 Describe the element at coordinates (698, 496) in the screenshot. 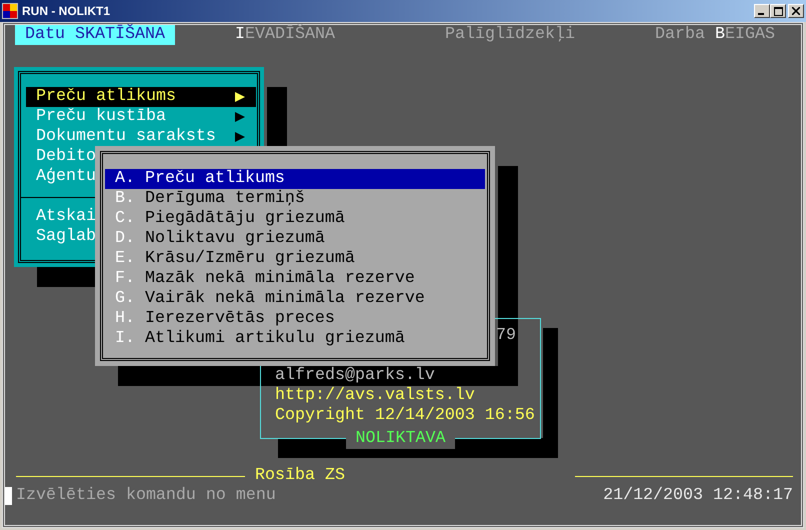

I see `status-datetime: 21/12/2003 12:48:17` at that location.